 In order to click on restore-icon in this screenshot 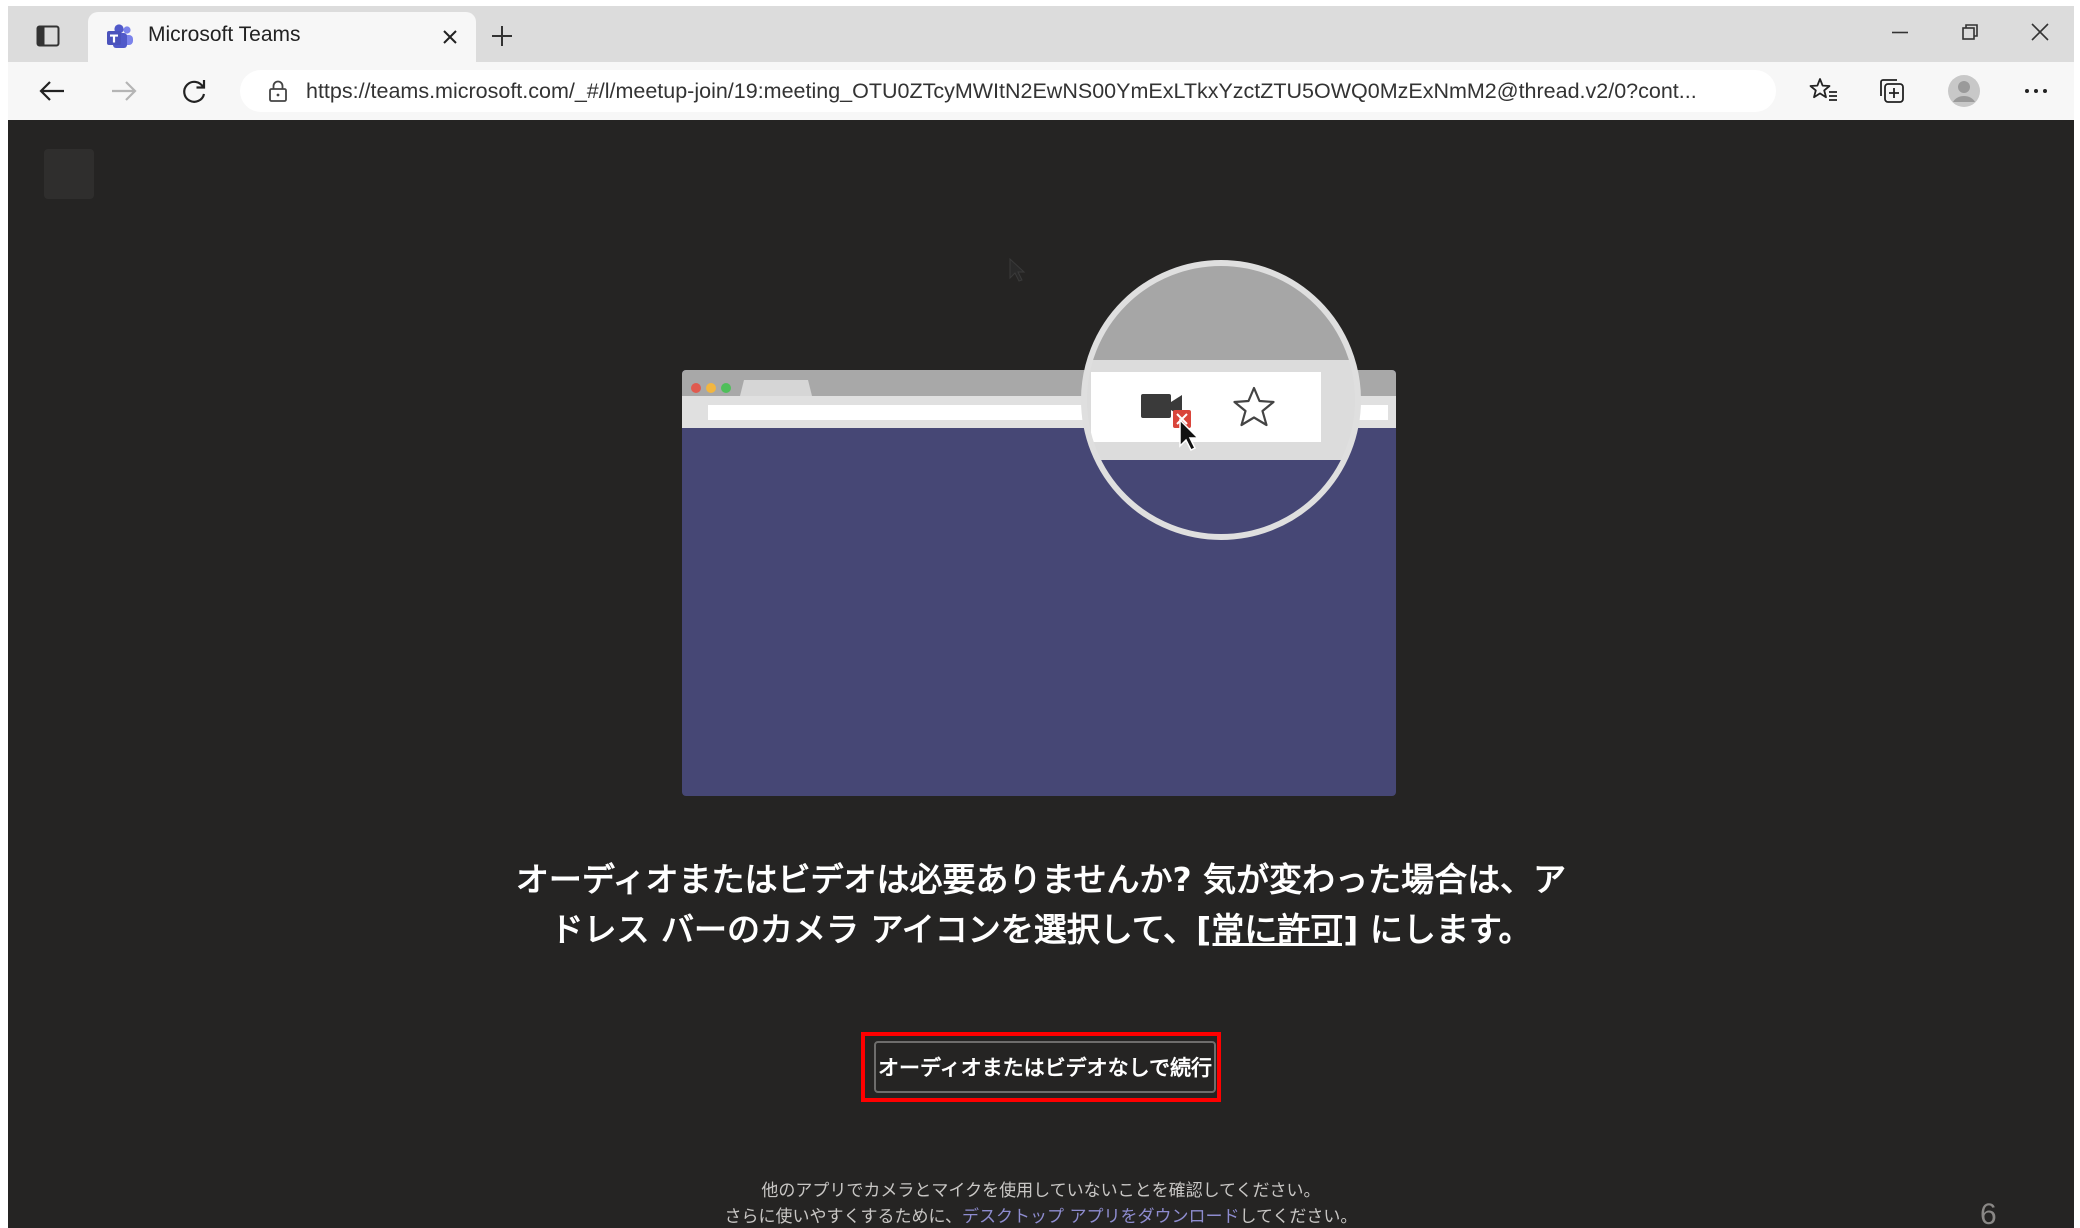, I will do `click(1970, 32)`.